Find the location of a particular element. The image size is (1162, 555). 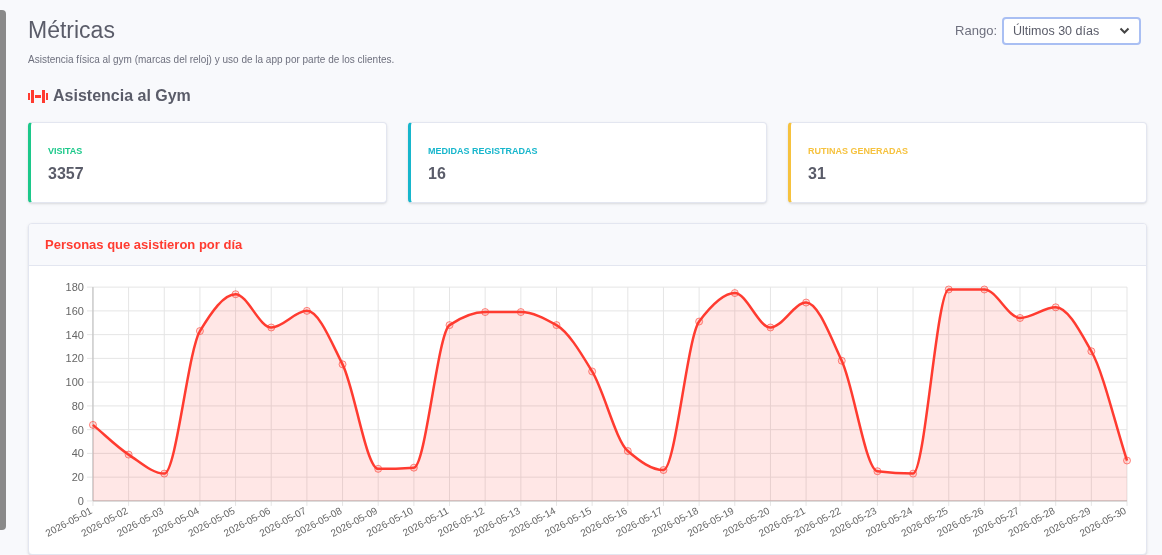

y-tick-label: 20 is located at coordinates (77, 477).